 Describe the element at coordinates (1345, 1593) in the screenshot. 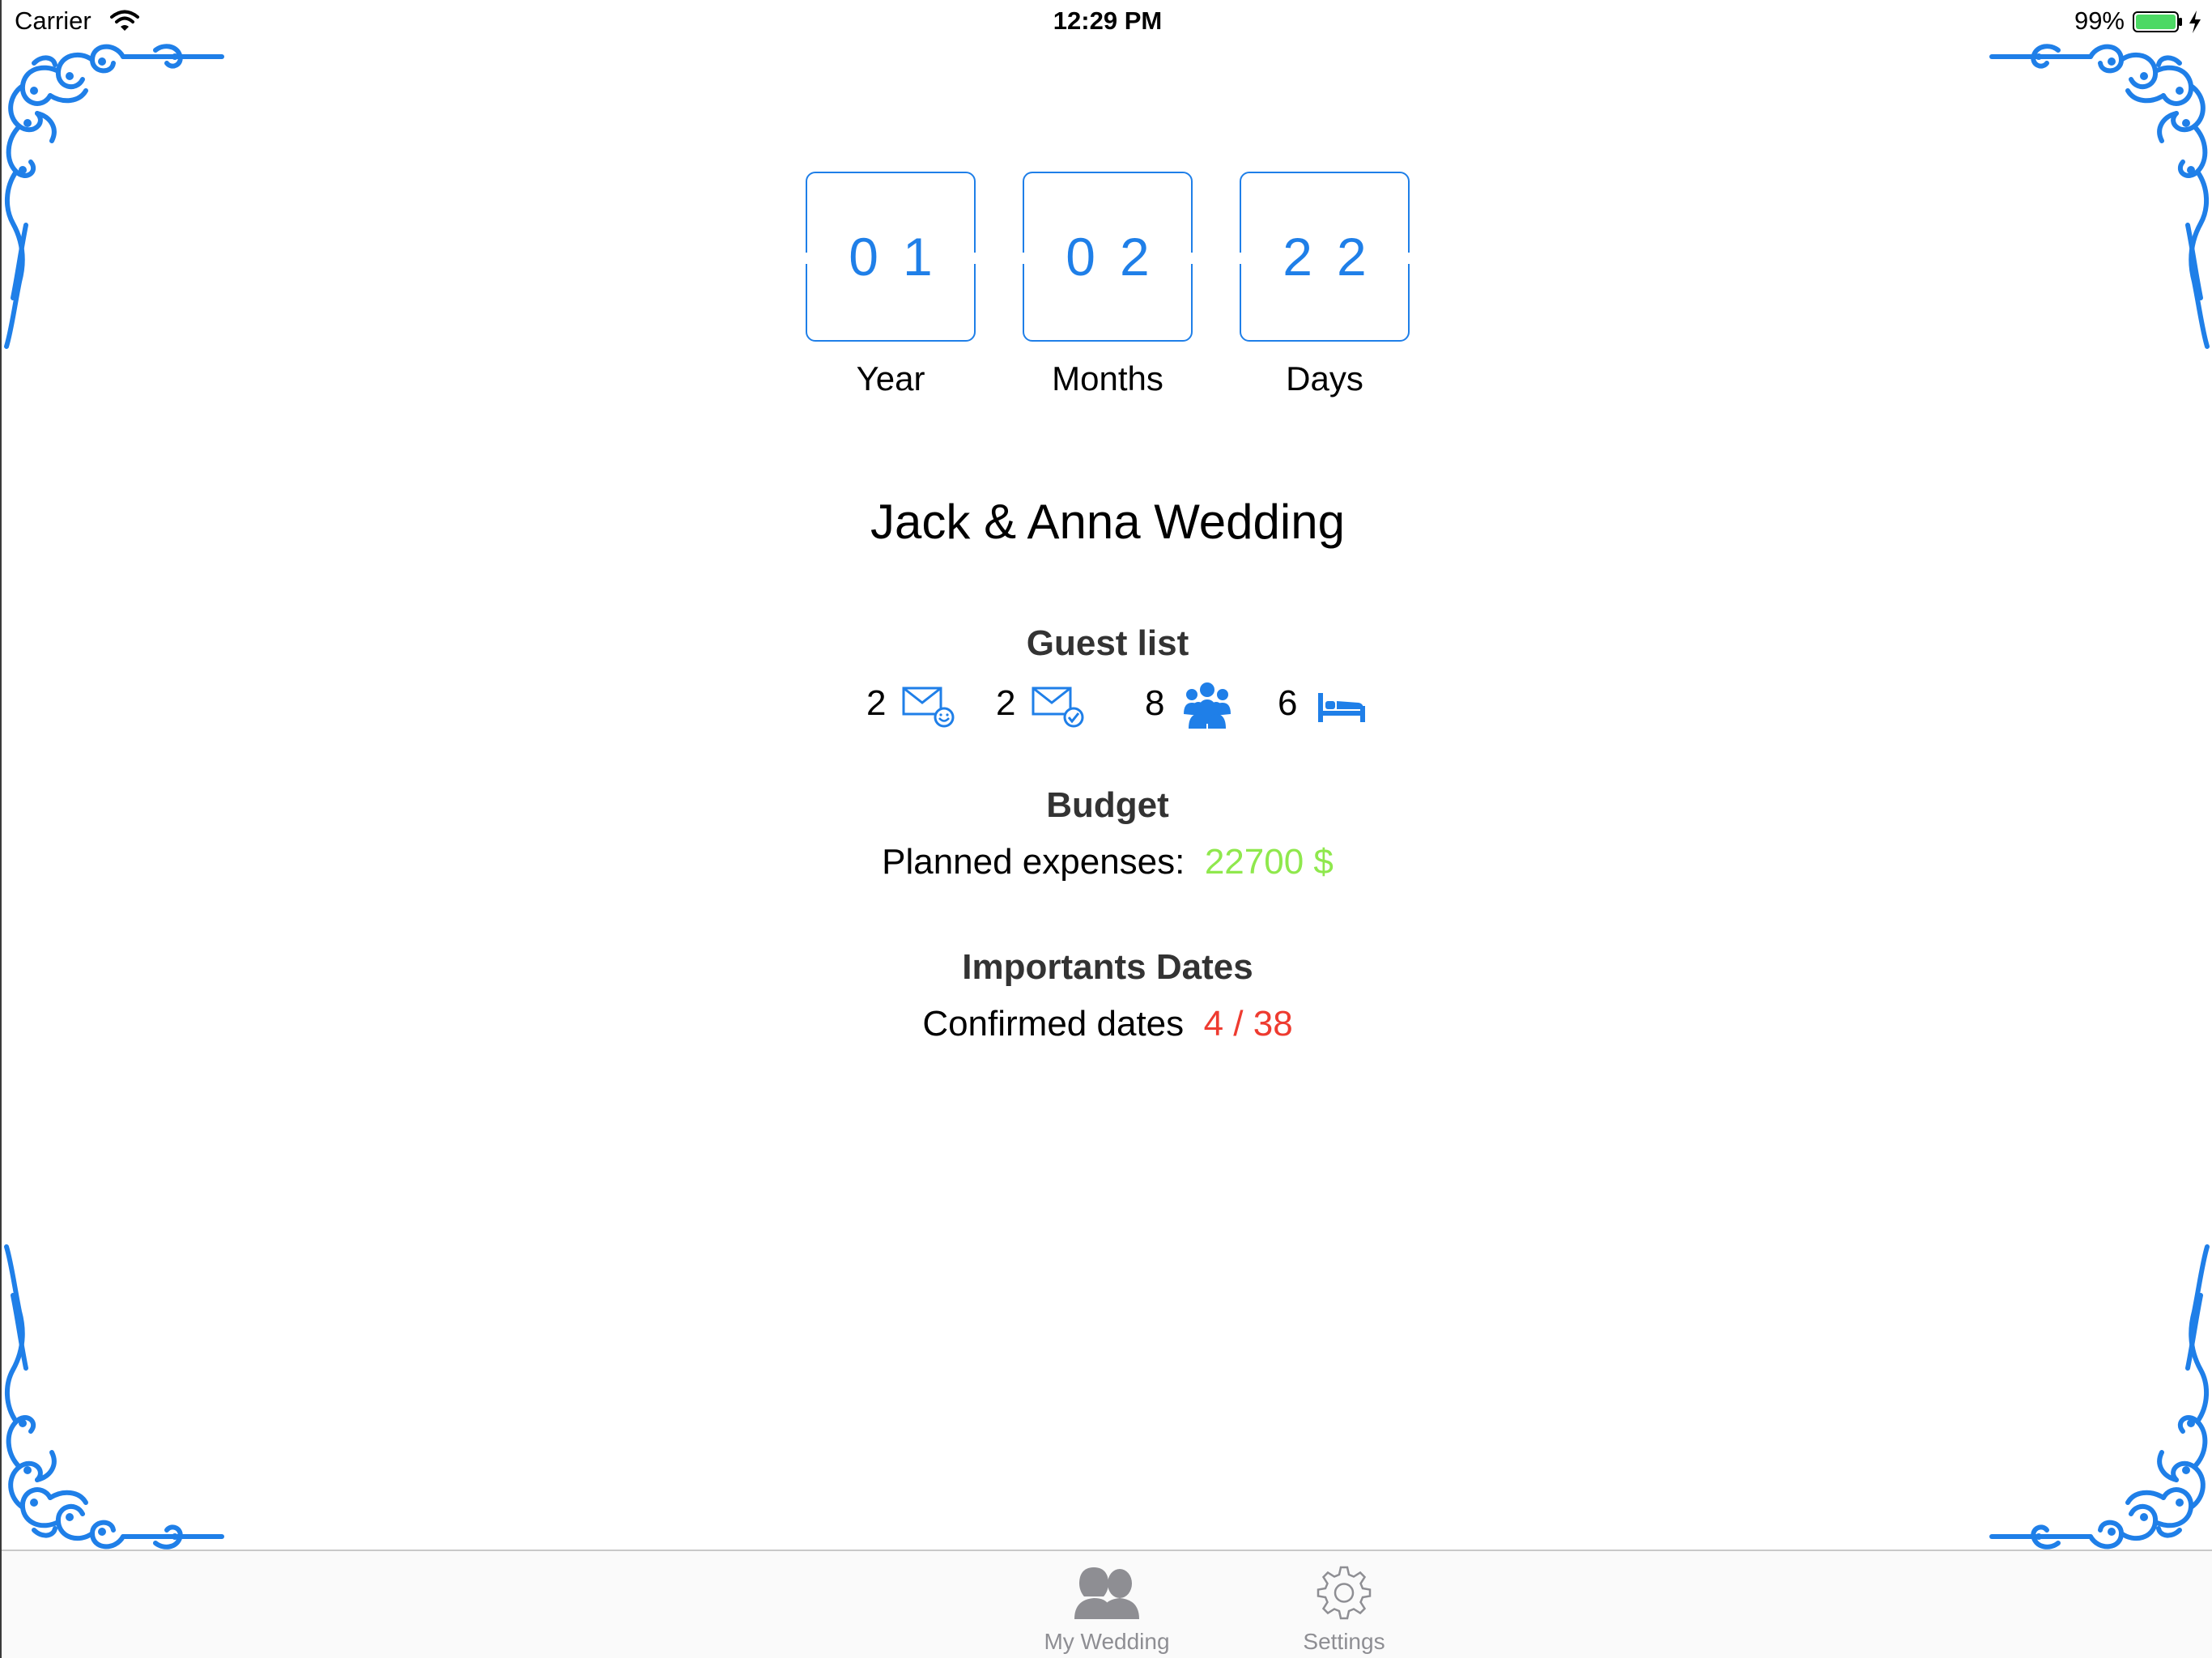

I see `gear-icon` at that location.